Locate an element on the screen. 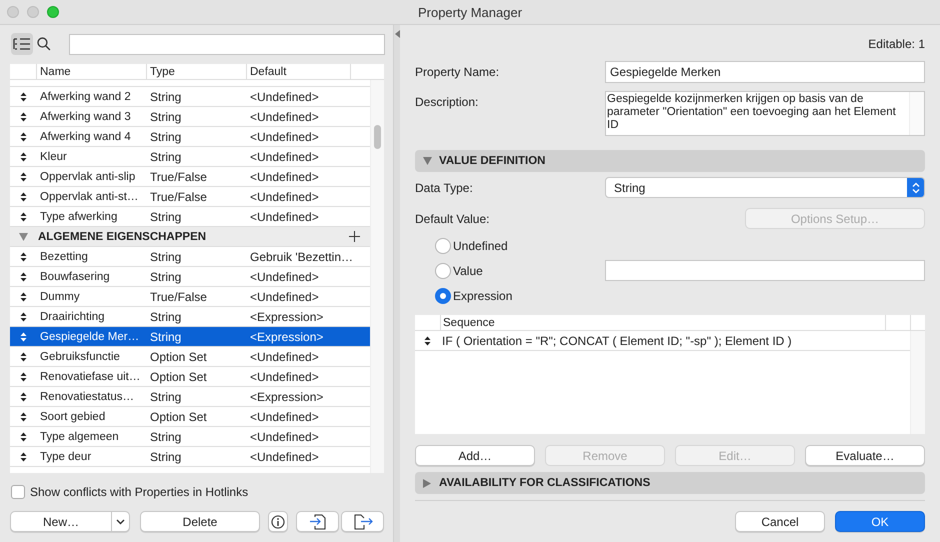  table-row: Kleur String <Undefined> is located at coordinates (190, 157).